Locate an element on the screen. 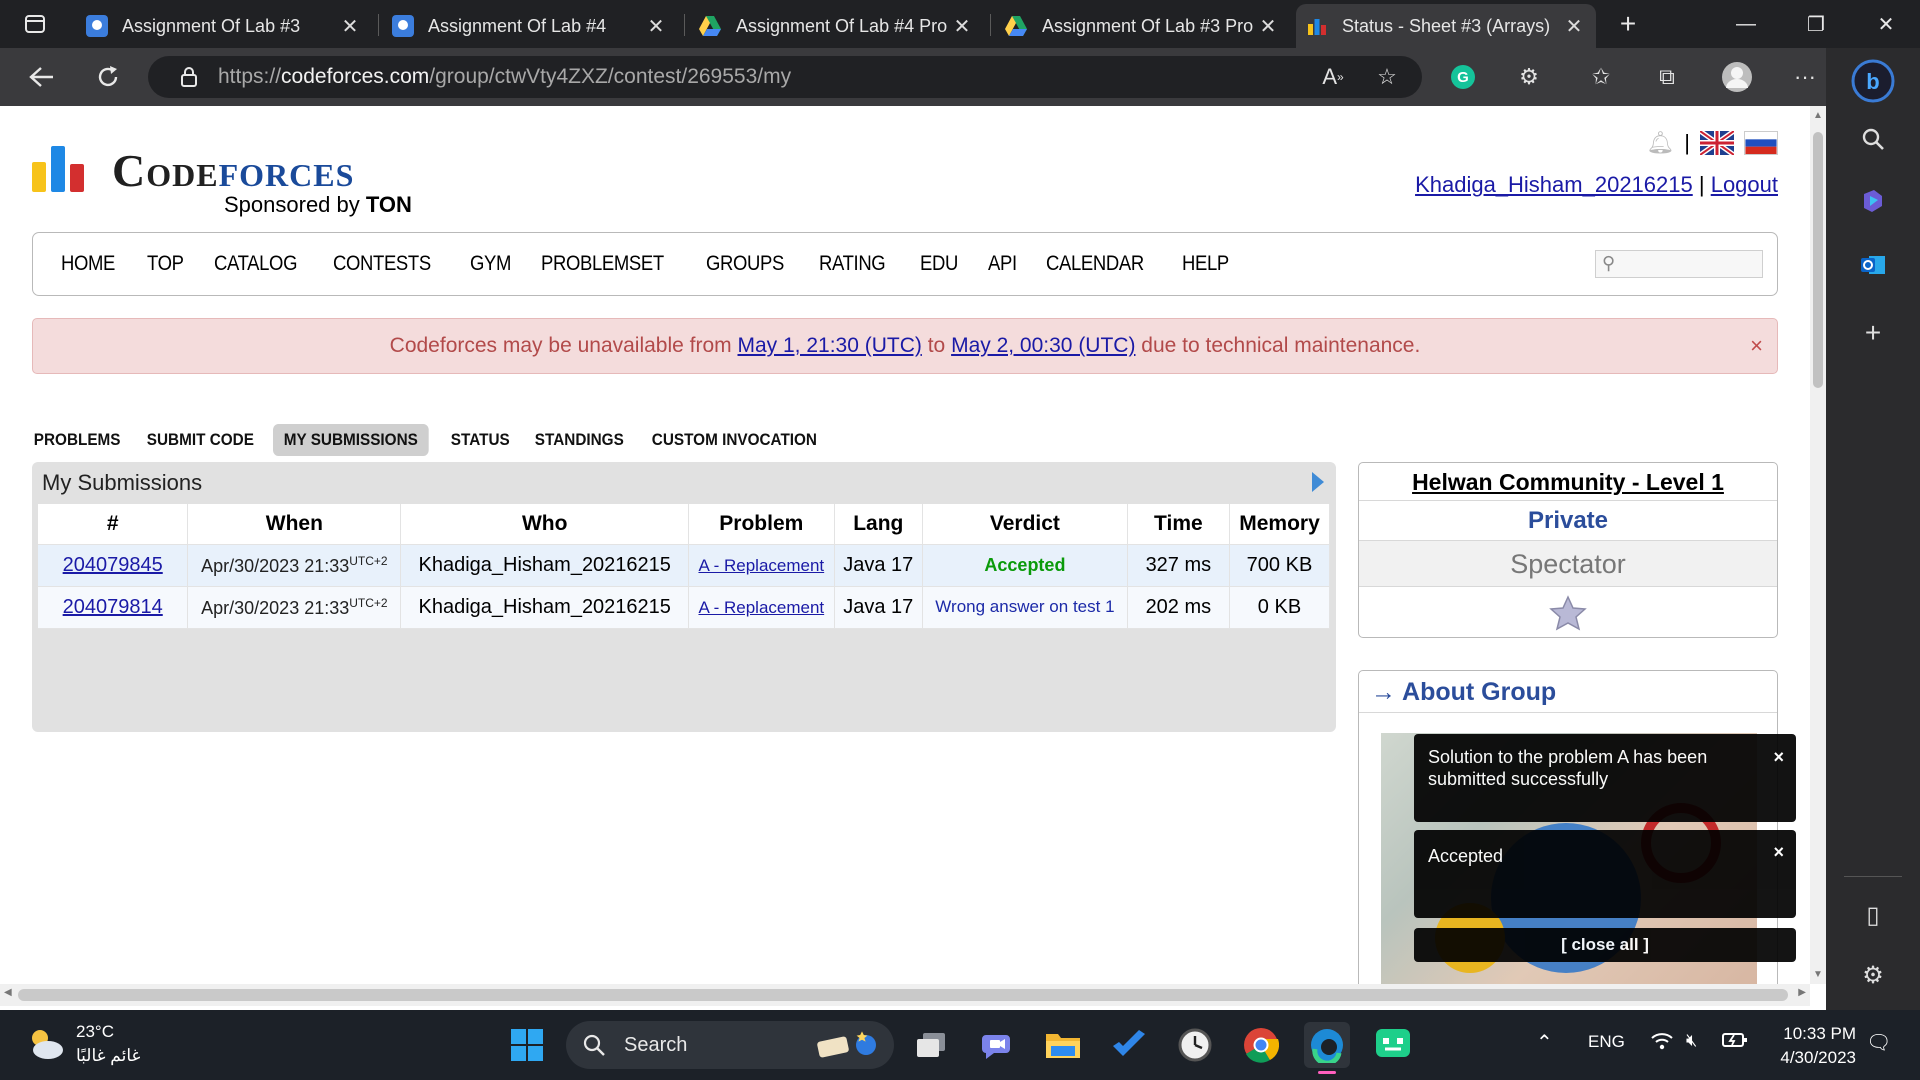 The width and height of the screenshot is (1920, 1080). add-icon: + is located at coordinates (1873, 333).